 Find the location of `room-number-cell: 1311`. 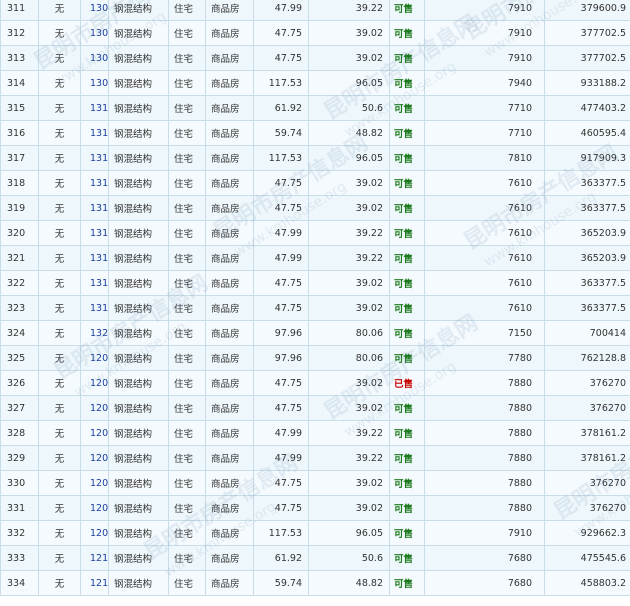

room-number-cell: 1311 is located at coordinates (94, 133).